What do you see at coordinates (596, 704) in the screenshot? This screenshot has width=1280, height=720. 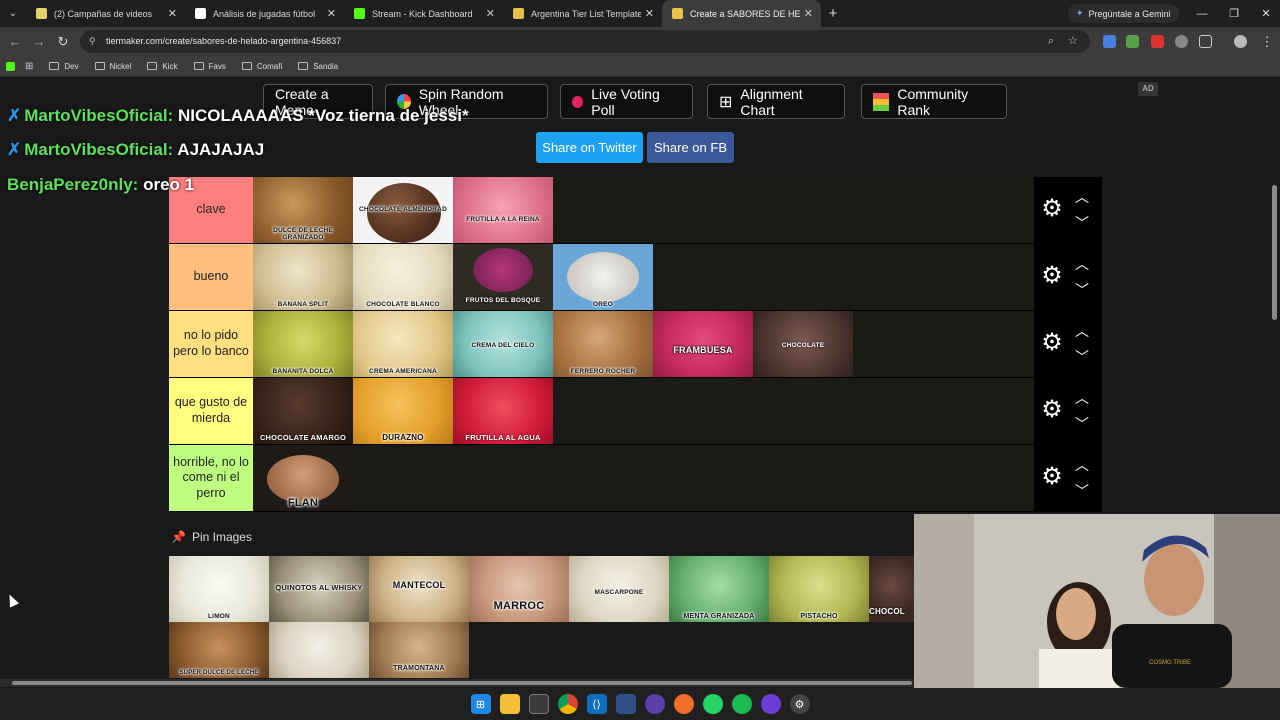 I see `vscode-icon: ⟨⟩` at bounding box center [596, 704].